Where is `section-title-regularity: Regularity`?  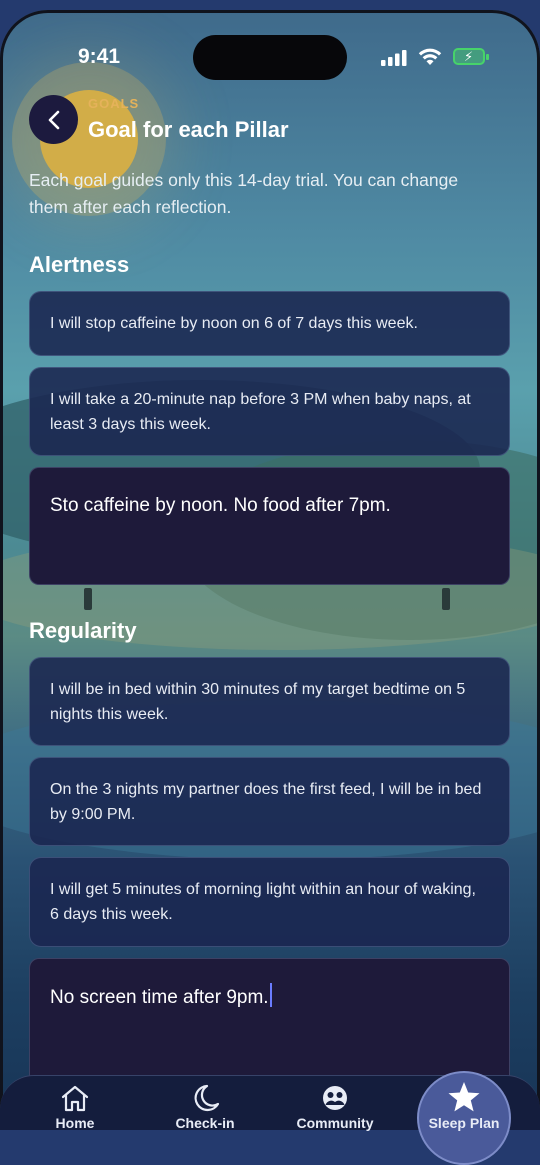 section-title-regularity: Regularity is located at coordinates (83, 630).